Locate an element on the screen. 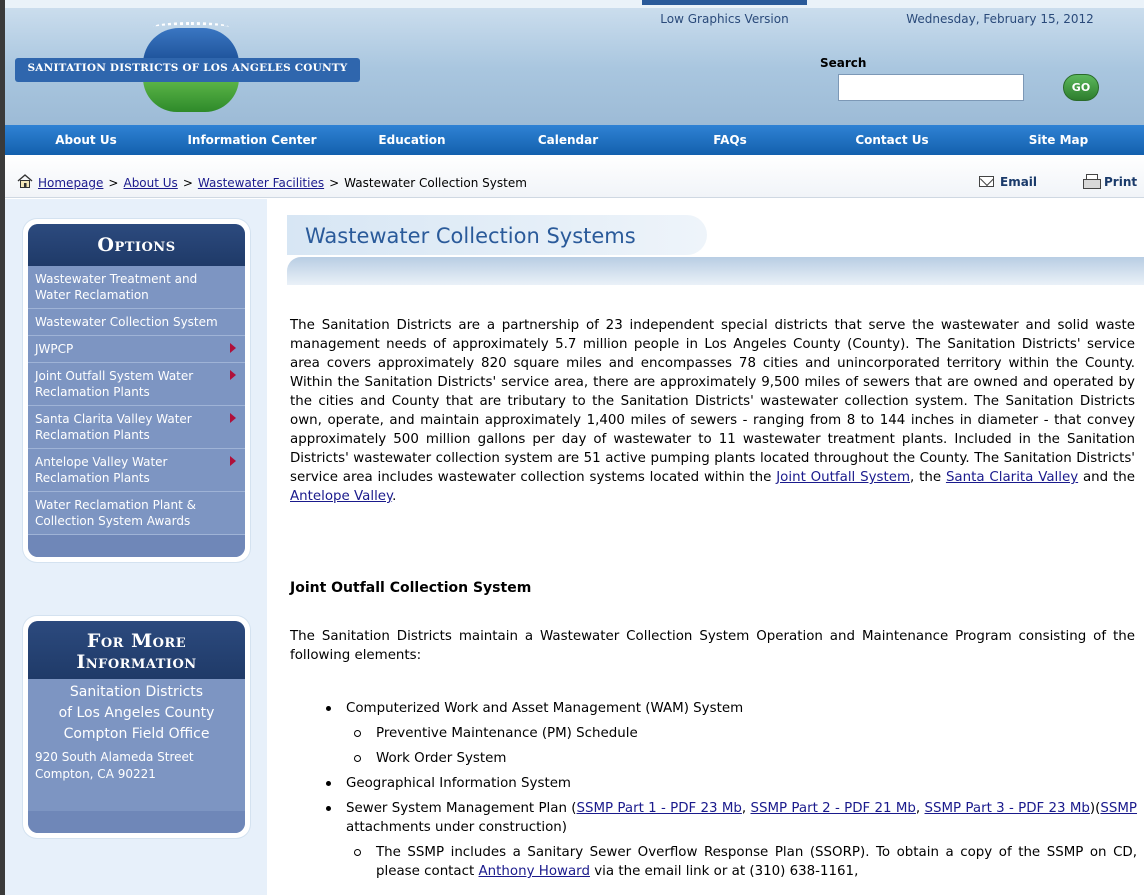 The height and width of the screenshot is (895, 1144). email-button: Email is located at coordinates (1008, 182).